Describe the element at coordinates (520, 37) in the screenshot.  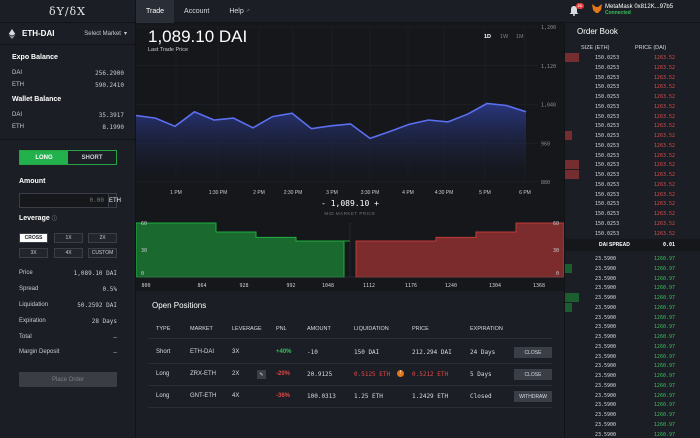
I see `timeframe-1m-button: 1M` at that location.